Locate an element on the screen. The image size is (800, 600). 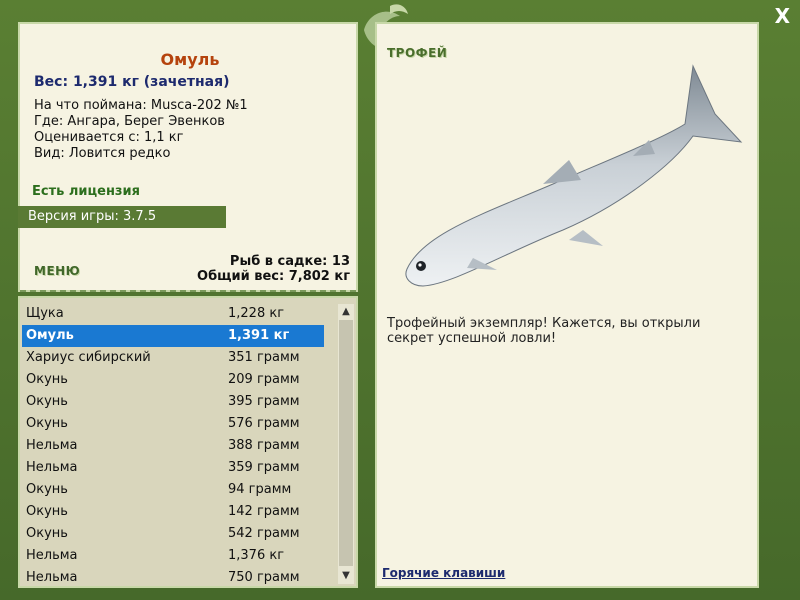
fish-weight-cell: 94 грамм is located at coordinates (260, 489).